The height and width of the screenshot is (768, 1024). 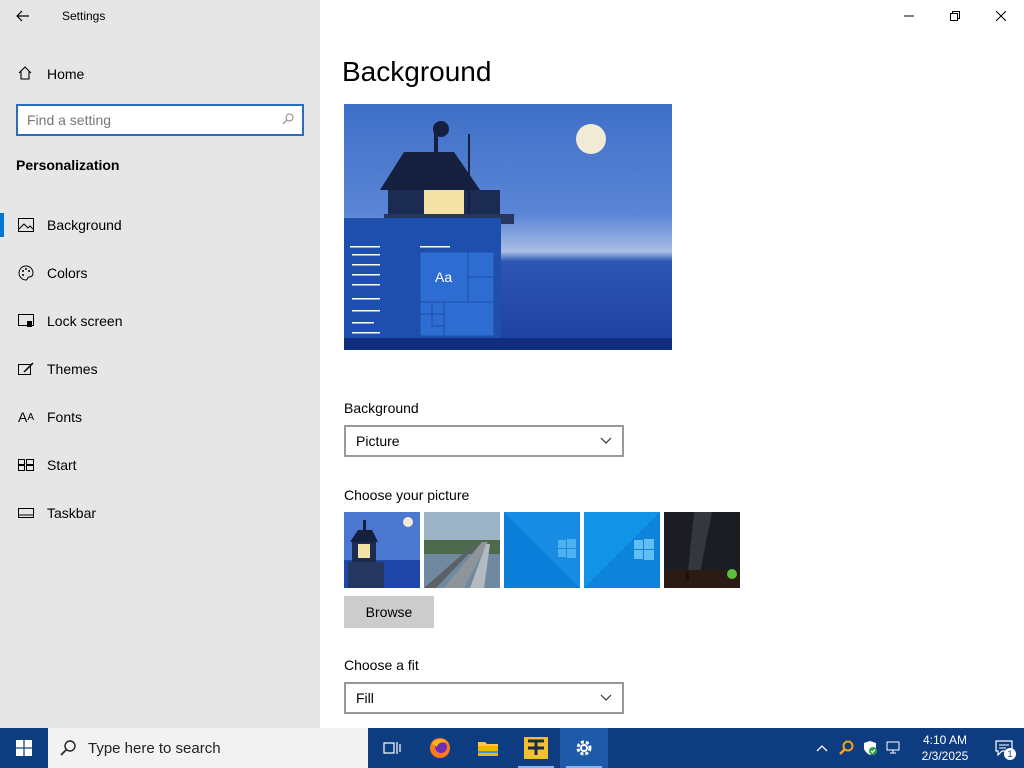 I want to click on sidebar-item-label: Themes, so click(x=72, y=369).